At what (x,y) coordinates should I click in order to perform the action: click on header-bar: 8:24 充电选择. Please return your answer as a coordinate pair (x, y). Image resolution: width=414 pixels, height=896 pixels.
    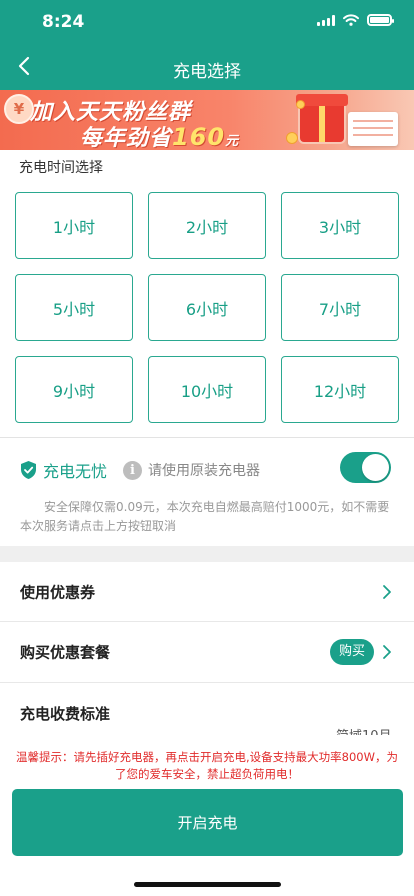
    Looking at the image, I should click on (207, 45).